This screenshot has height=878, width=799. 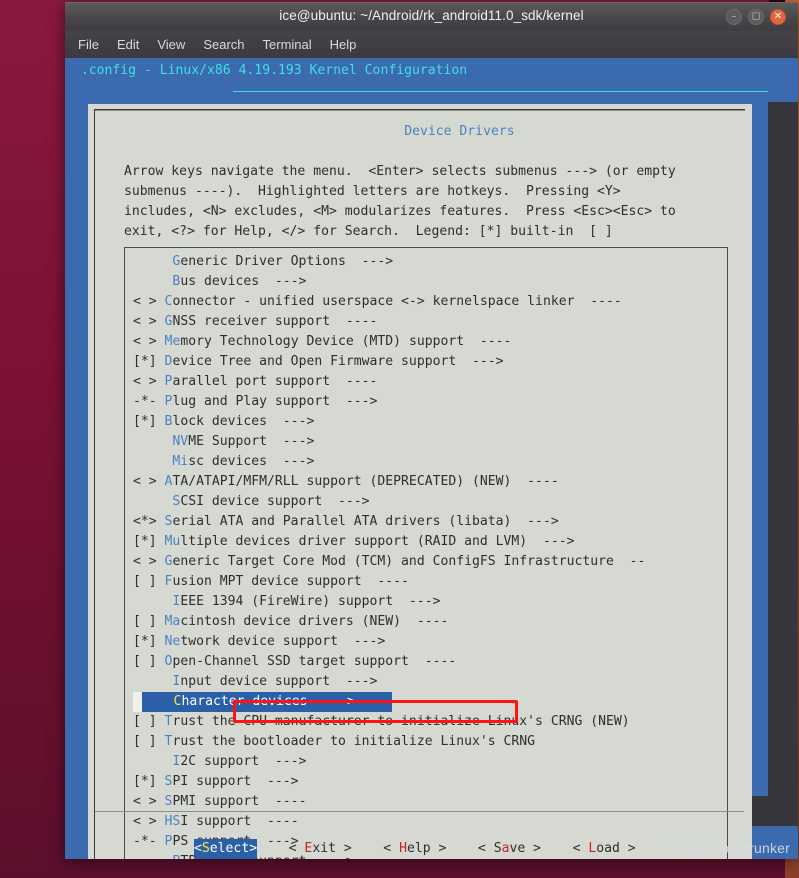 What do you see at coordinates (414, 849) in the screenshot?
I see `button-help: < Help >` at bounding box center [414, 849].